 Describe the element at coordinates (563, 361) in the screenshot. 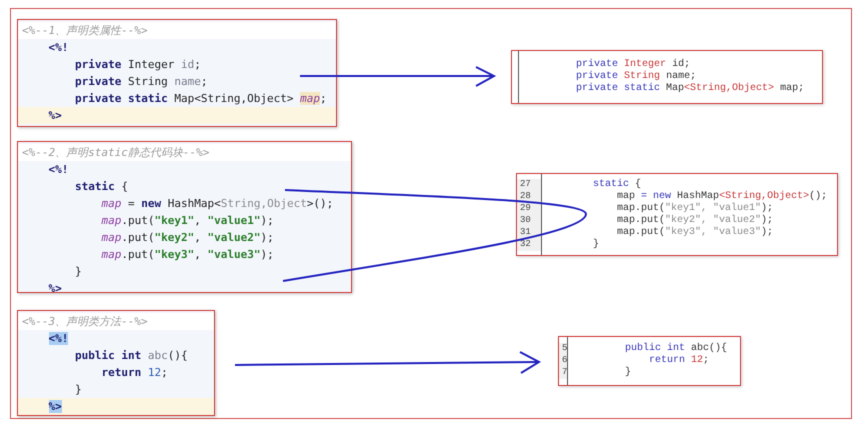

I see `line-number: 6` at that location.